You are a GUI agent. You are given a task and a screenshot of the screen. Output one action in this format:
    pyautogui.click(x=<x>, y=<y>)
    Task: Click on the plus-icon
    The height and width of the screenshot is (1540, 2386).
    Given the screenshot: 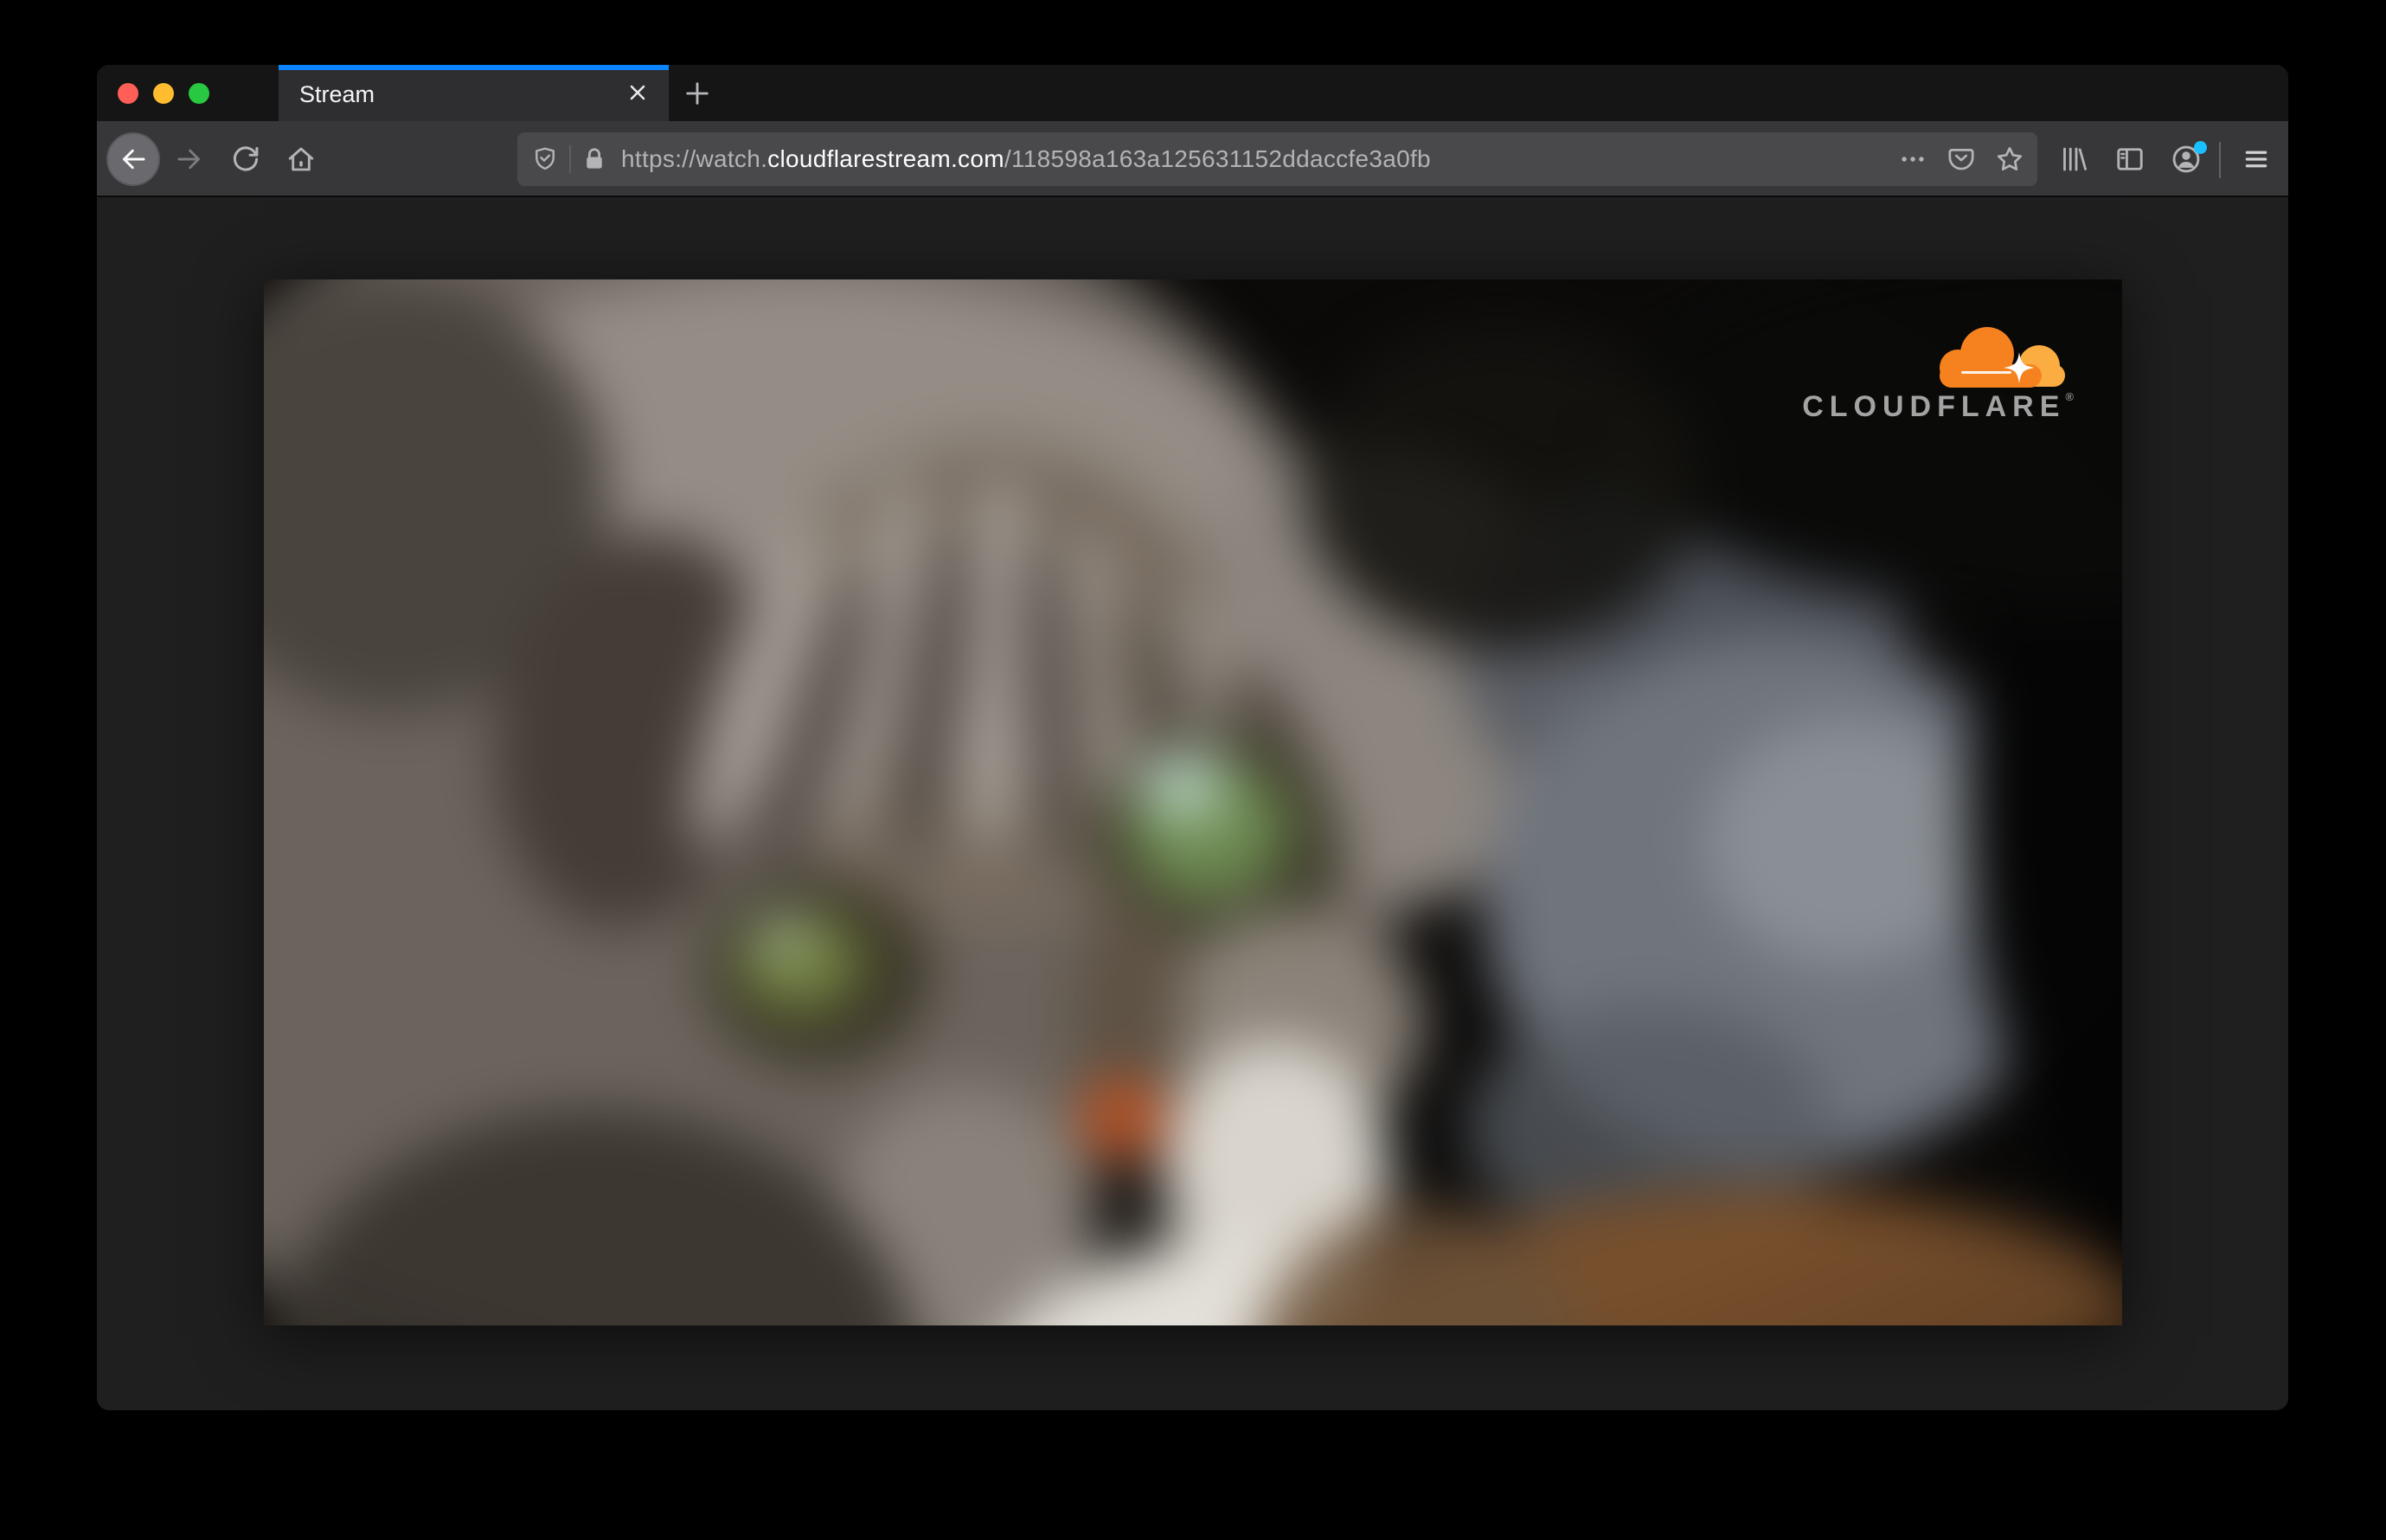 What is the action you would take?
    pyautogui.click(x=698, y=93)
    